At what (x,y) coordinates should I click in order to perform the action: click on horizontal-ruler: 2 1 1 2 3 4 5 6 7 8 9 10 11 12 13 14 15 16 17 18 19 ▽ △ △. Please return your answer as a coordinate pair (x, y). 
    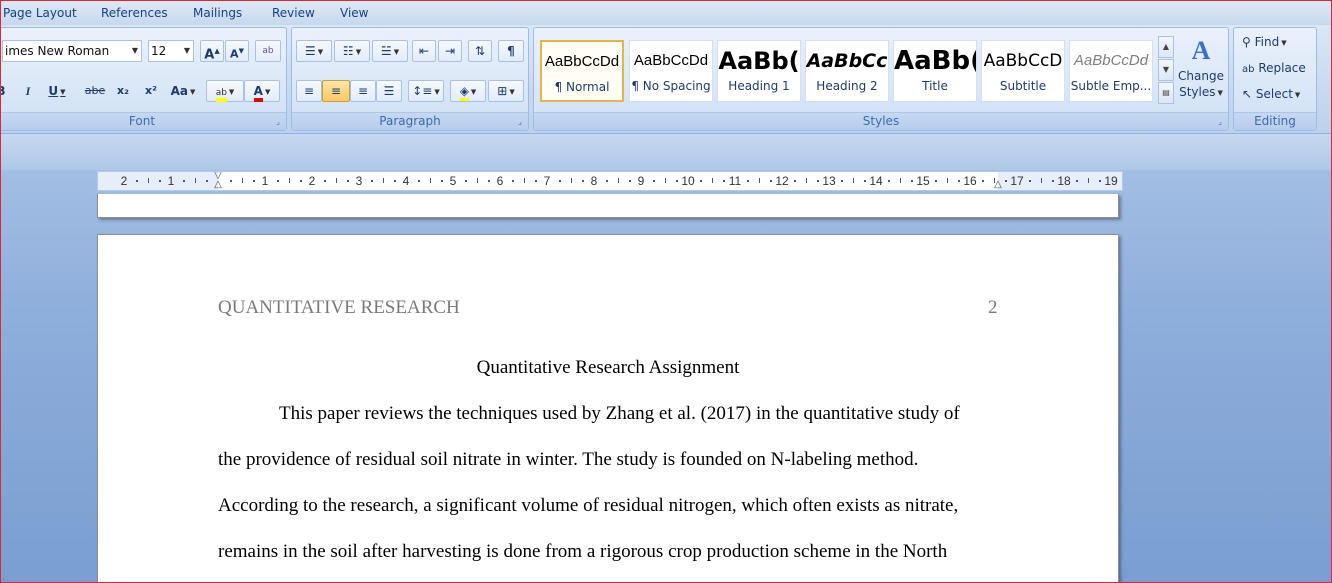
    Looking at the image, I should click on (610, 181).